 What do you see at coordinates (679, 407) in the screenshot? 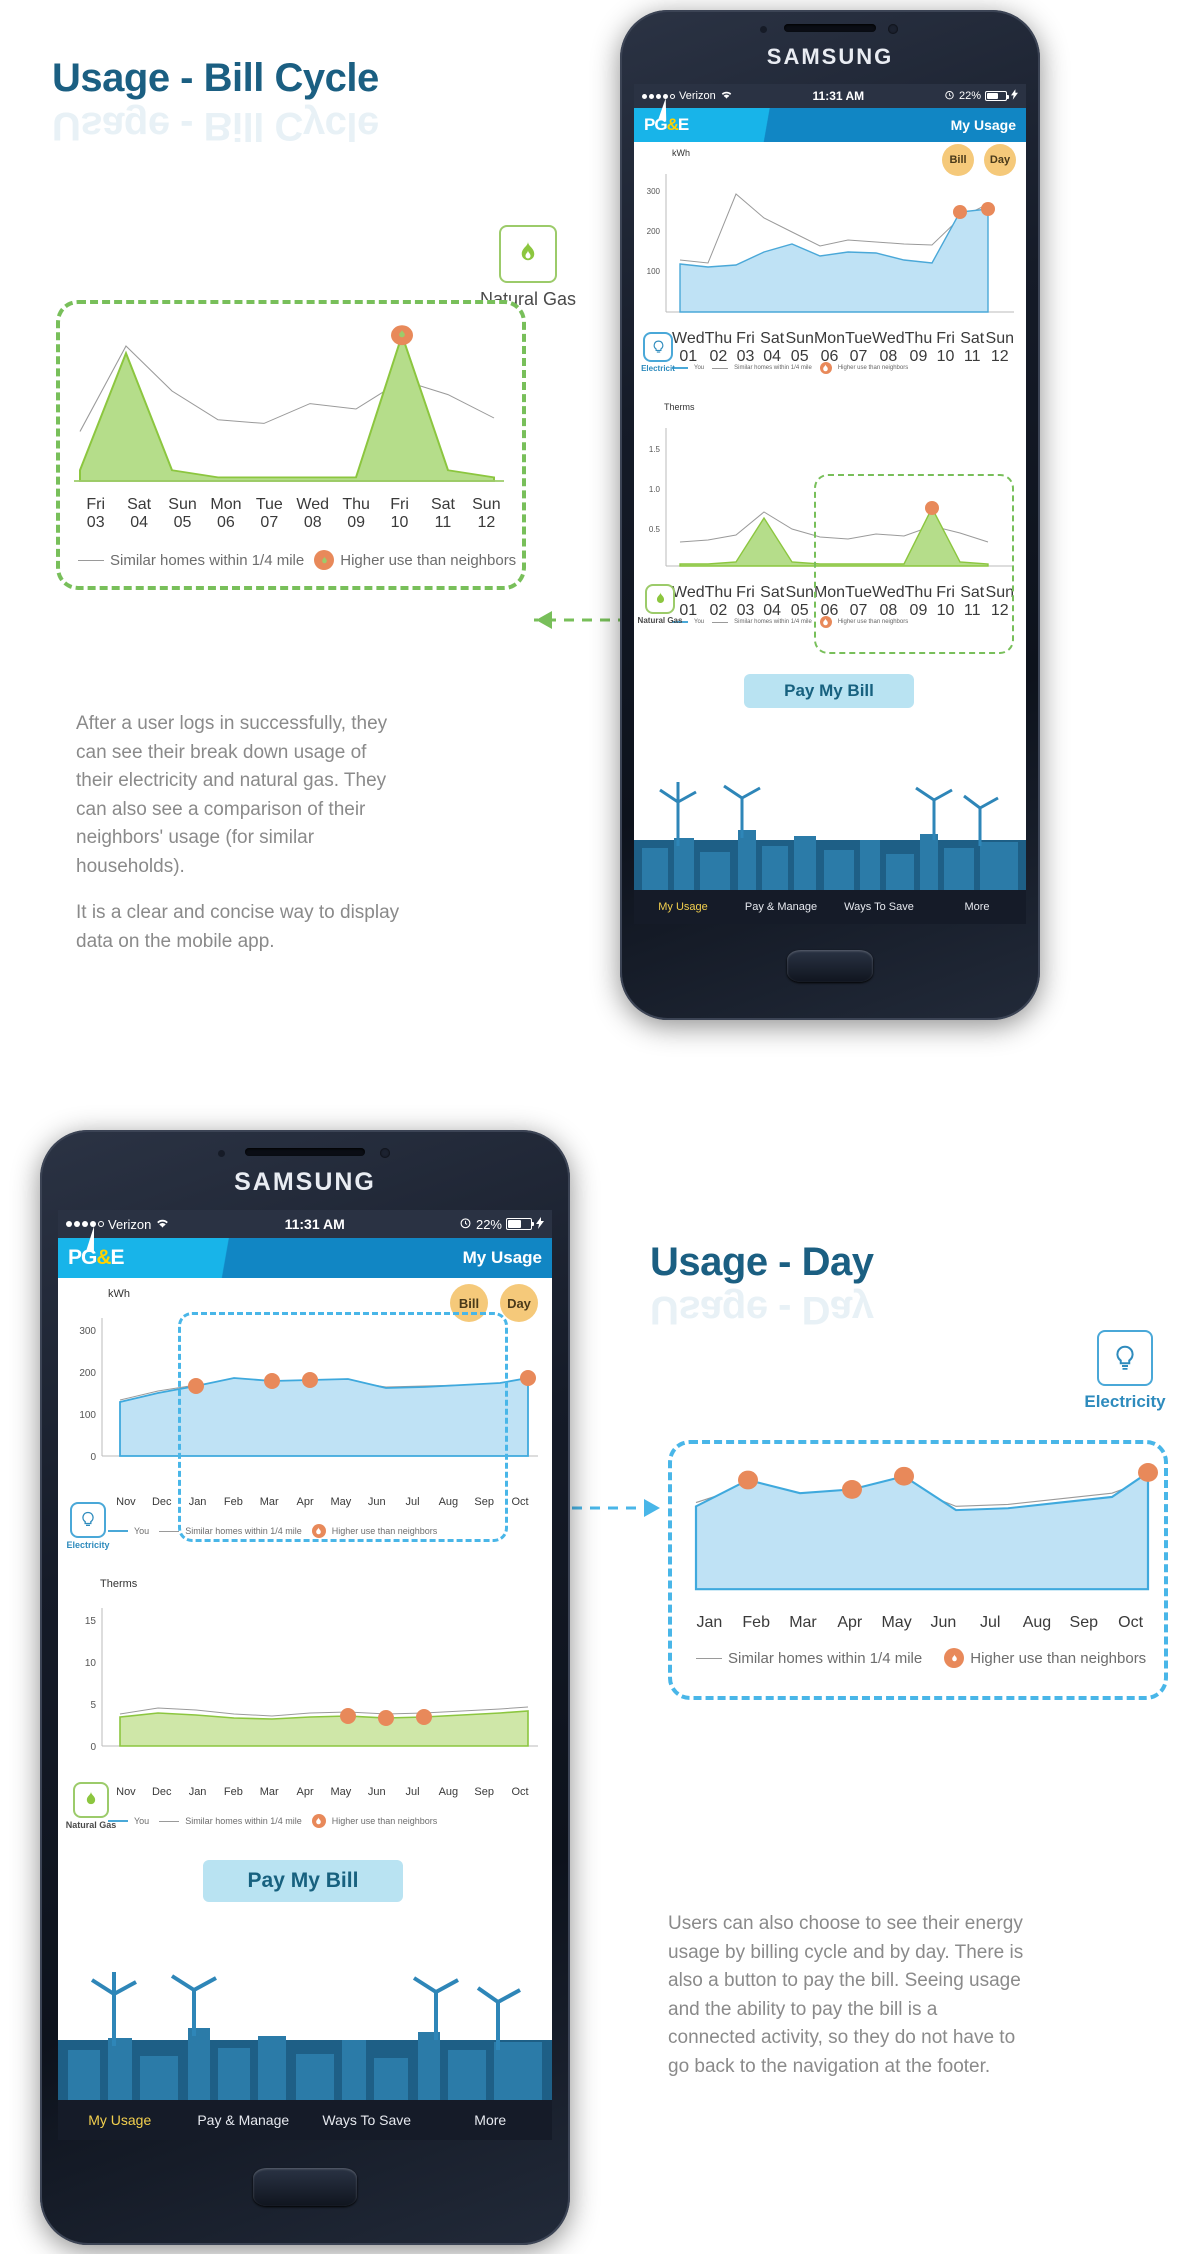
I see `y-axis-unit-therms: Therms` at bounding box center [679, 407].